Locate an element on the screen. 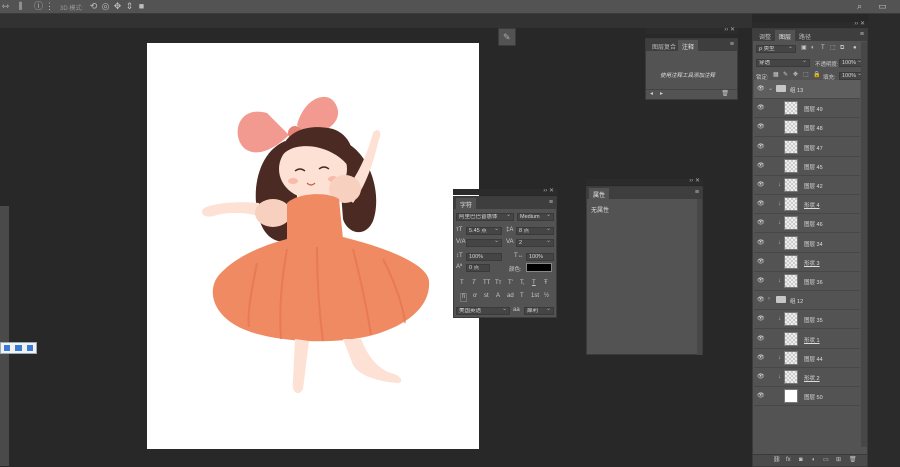 This screenshot has height=467, width=900. filter-pixel-icon: ▣ is located at coordinates (804, 48).